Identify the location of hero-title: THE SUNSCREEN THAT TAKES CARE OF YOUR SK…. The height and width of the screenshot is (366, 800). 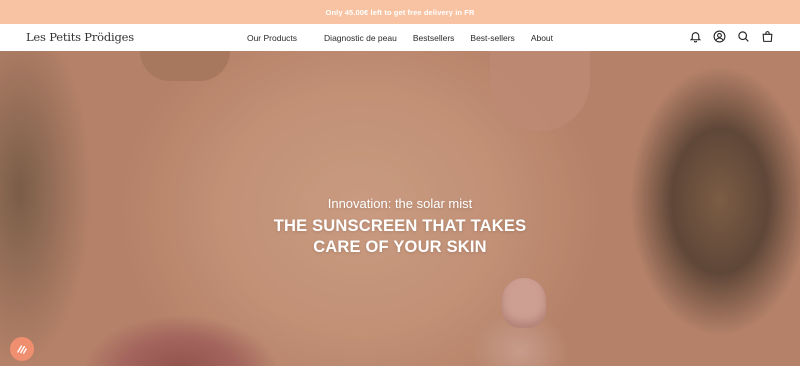
(400, 237).